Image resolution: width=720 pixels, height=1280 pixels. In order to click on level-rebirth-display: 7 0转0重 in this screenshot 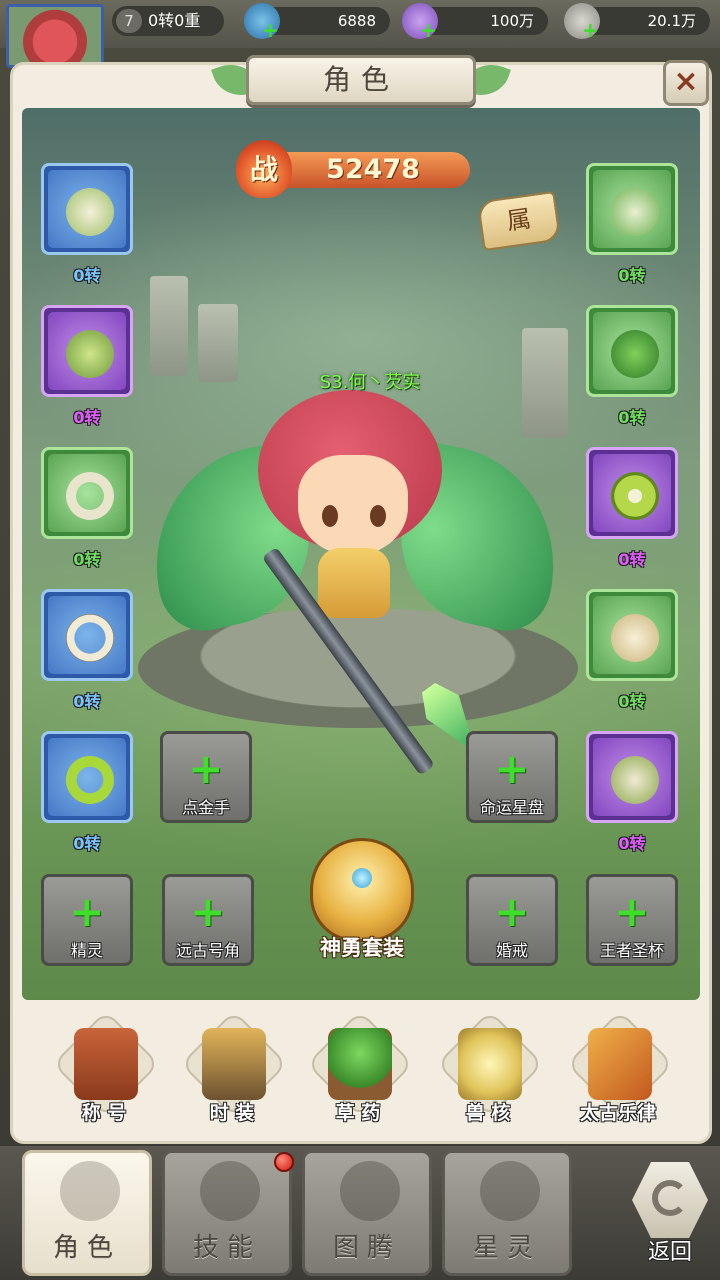, I will do `click(168, 21)`.